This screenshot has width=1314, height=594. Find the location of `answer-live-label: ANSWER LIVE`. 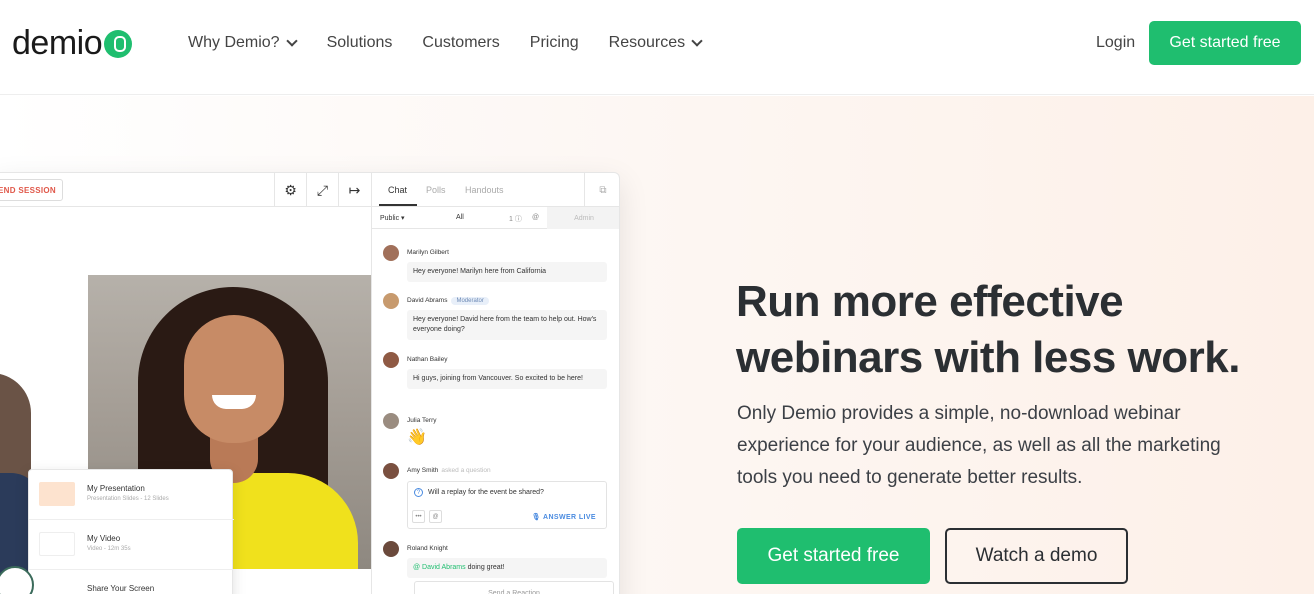

answer-live-label: ANSWER LIVE is located at coordinates (569, 517).